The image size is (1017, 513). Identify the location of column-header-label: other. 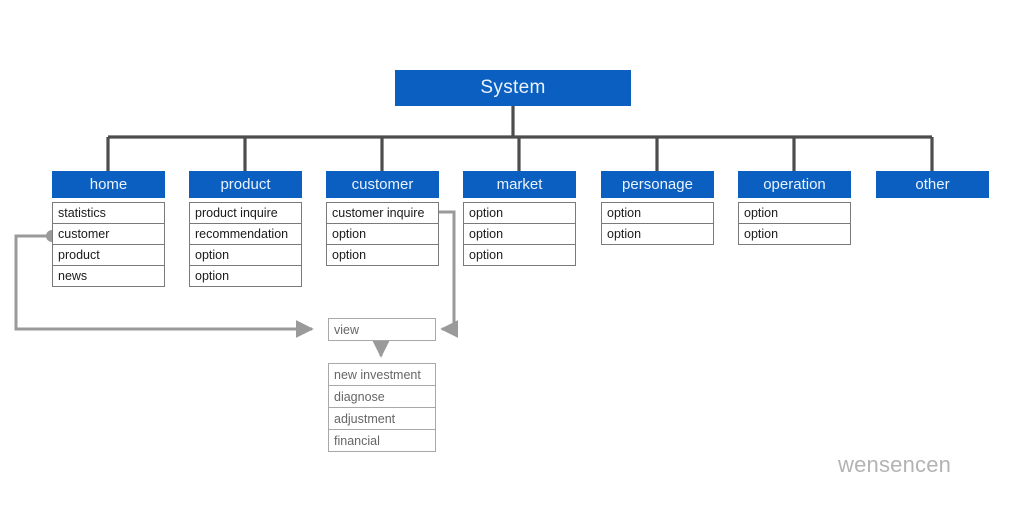
(932, 184).